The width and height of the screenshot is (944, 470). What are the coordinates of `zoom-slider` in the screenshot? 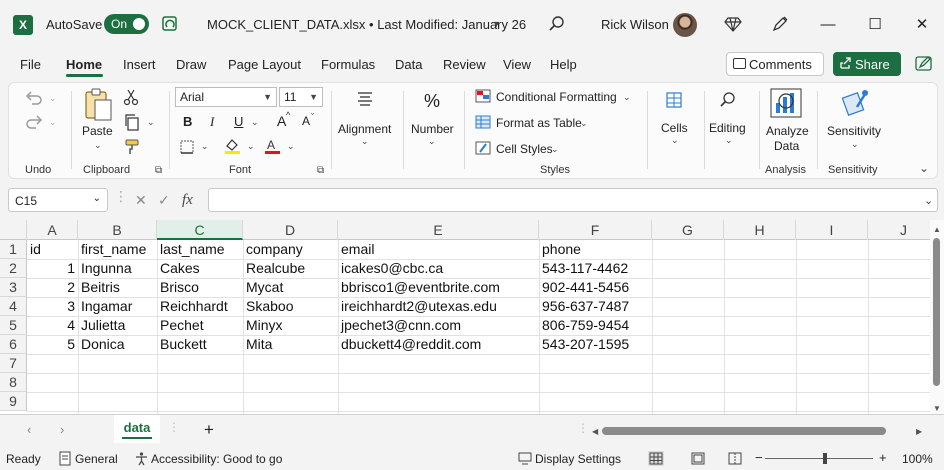 It's located at (819, 458).